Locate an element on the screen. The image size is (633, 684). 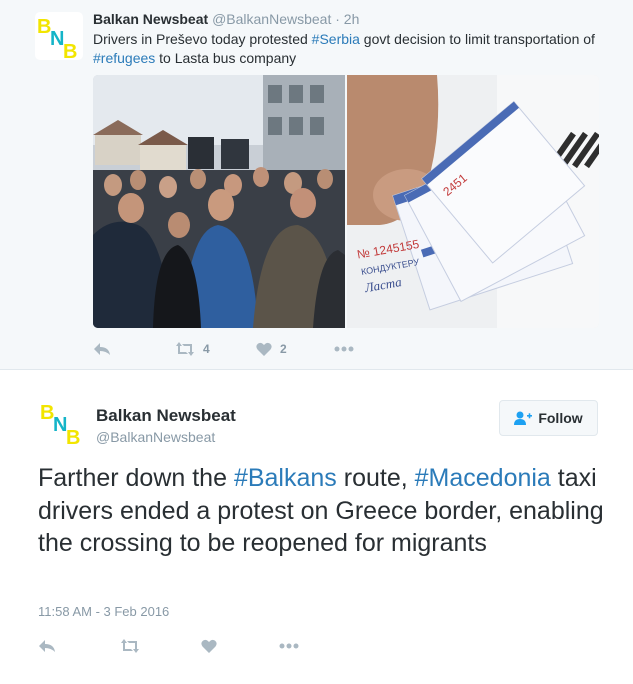
hashtag-link: #Serbia is located at coordinates (336, 39).